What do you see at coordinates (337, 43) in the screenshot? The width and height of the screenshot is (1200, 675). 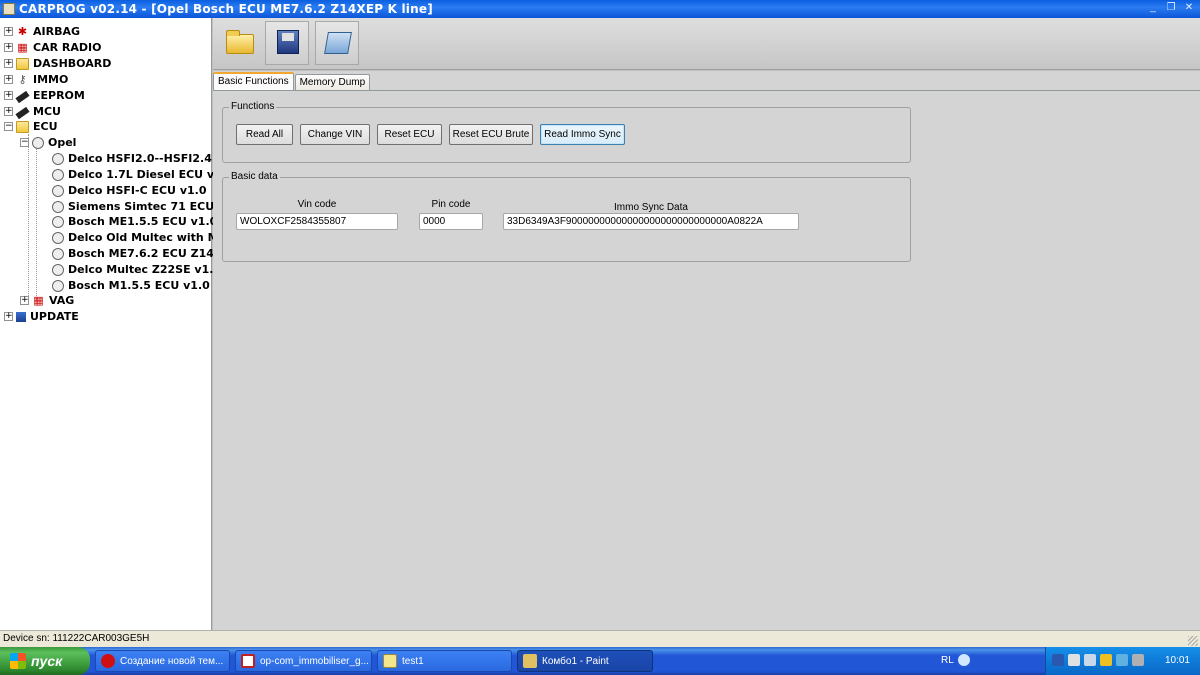 I see `device-connect-button` at bounding box center [337, 43].